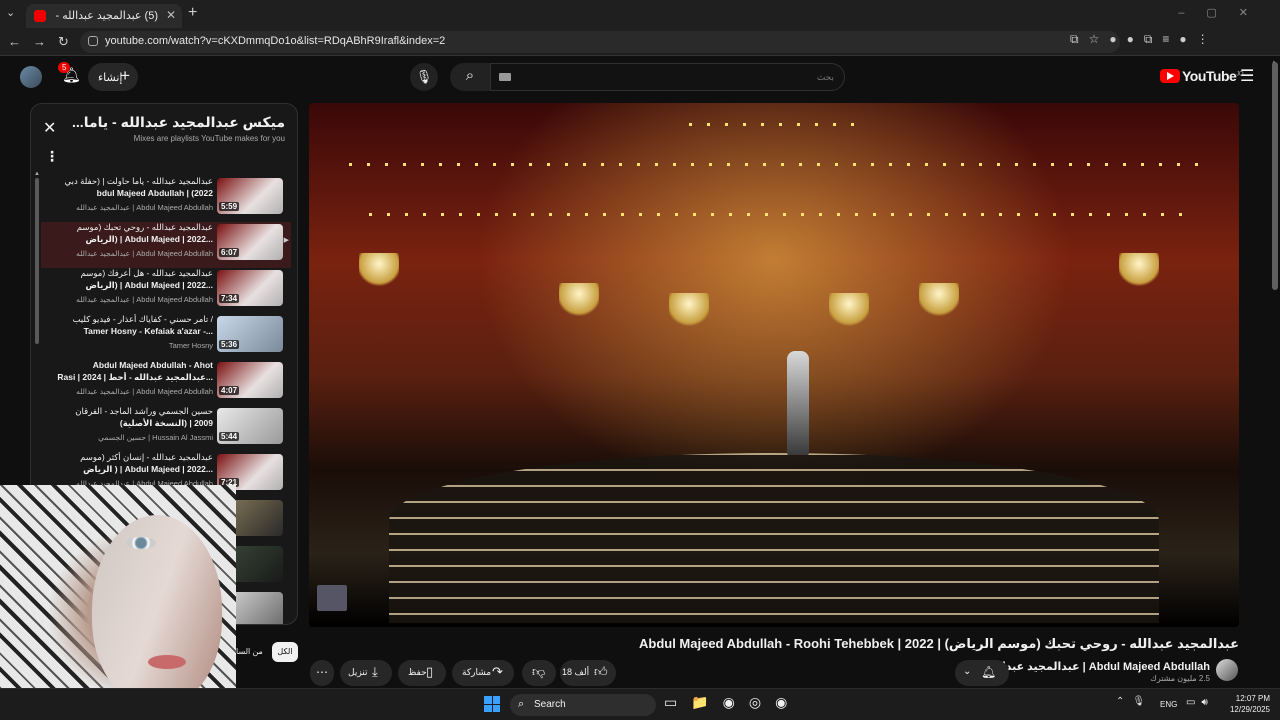  I want to click on new-tab-button: +, so click(192, 13).